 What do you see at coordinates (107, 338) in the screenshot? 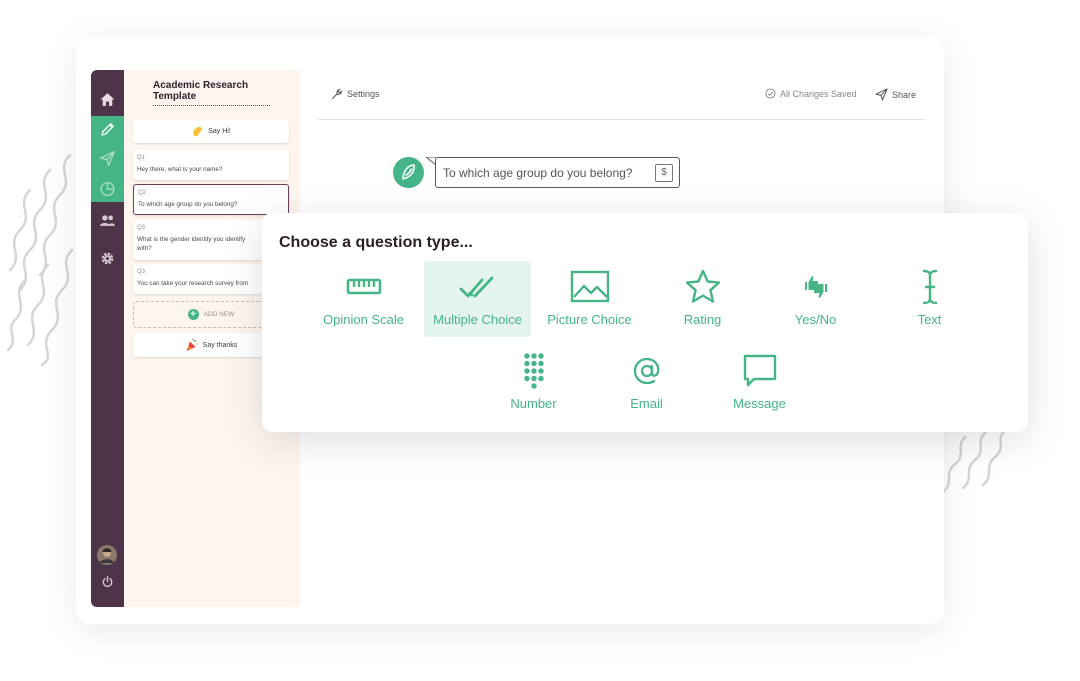
I see `nav-rail` at bounding box center [107, 338].